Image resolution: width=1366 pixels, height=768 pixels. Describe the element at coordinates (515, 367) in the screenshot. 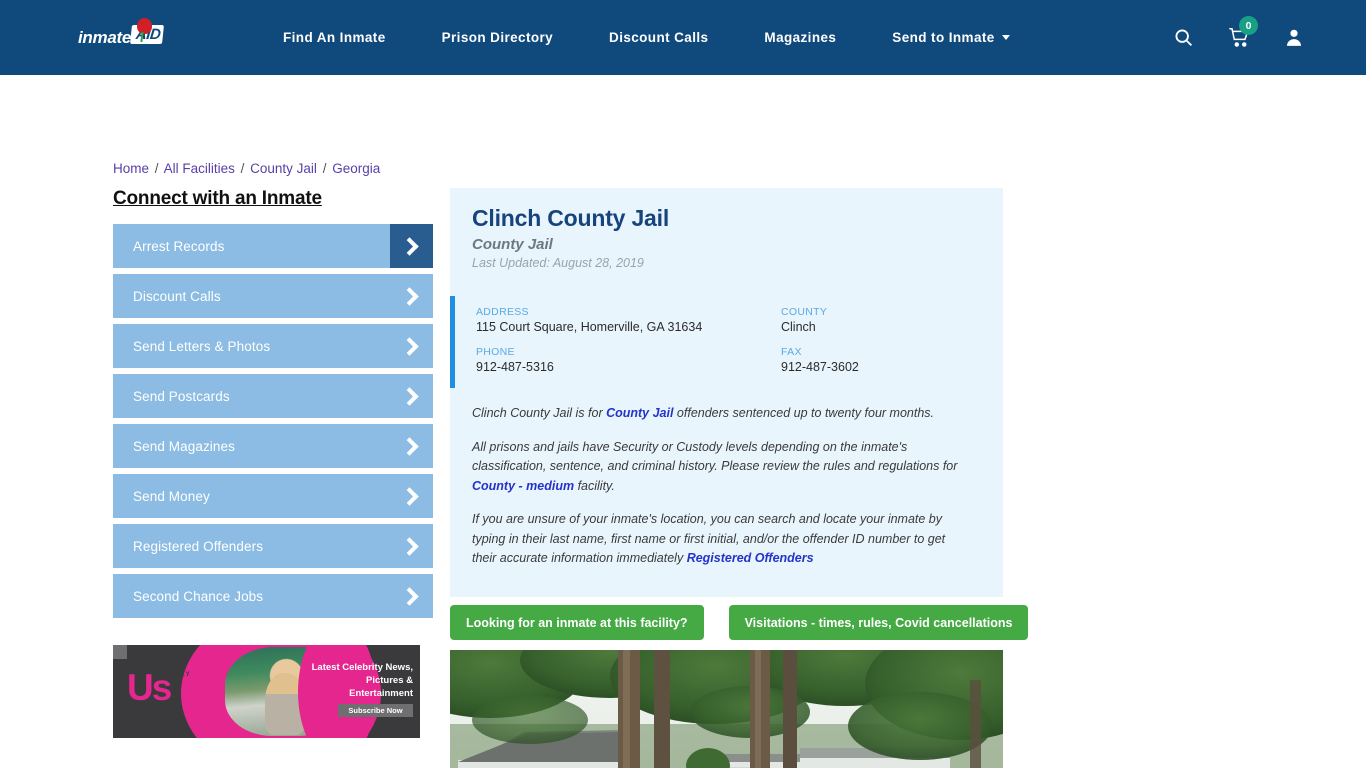

I see `info-value: 912-487-5316` at that location.